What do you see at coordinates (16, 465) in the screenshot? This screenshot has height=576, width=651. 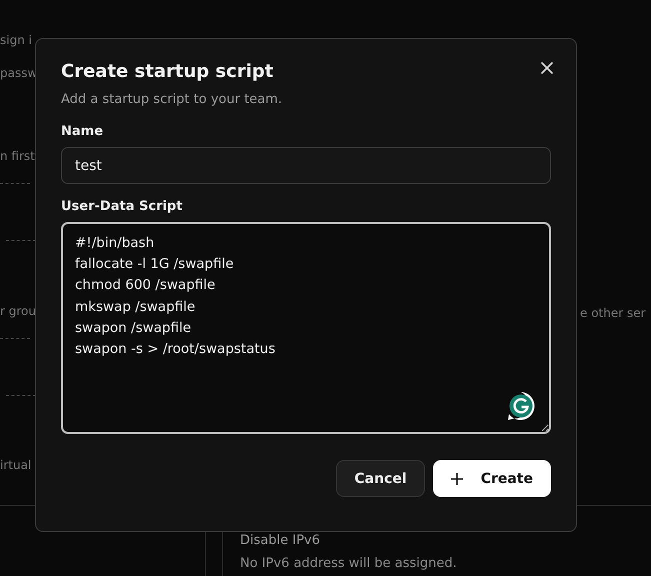 I see `background-text: irtual` at bounding box center [16, 465].